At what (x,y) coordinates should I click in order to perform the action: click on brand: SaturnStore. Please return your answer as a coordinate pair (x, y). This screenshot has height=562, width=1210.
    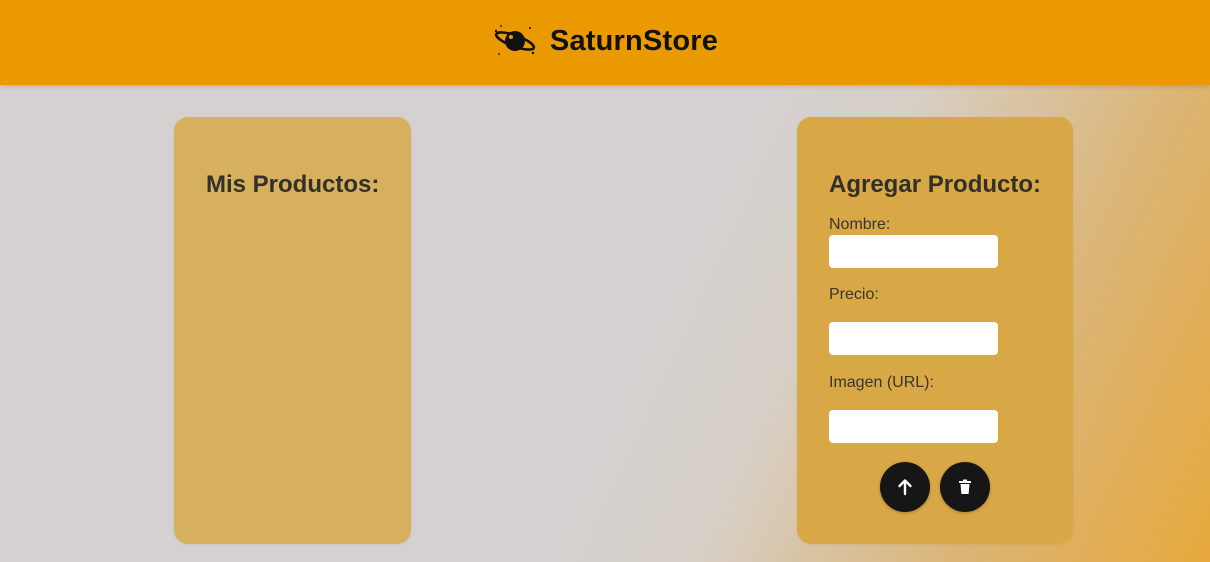
    Looking at the image, I should click on (605, 41).